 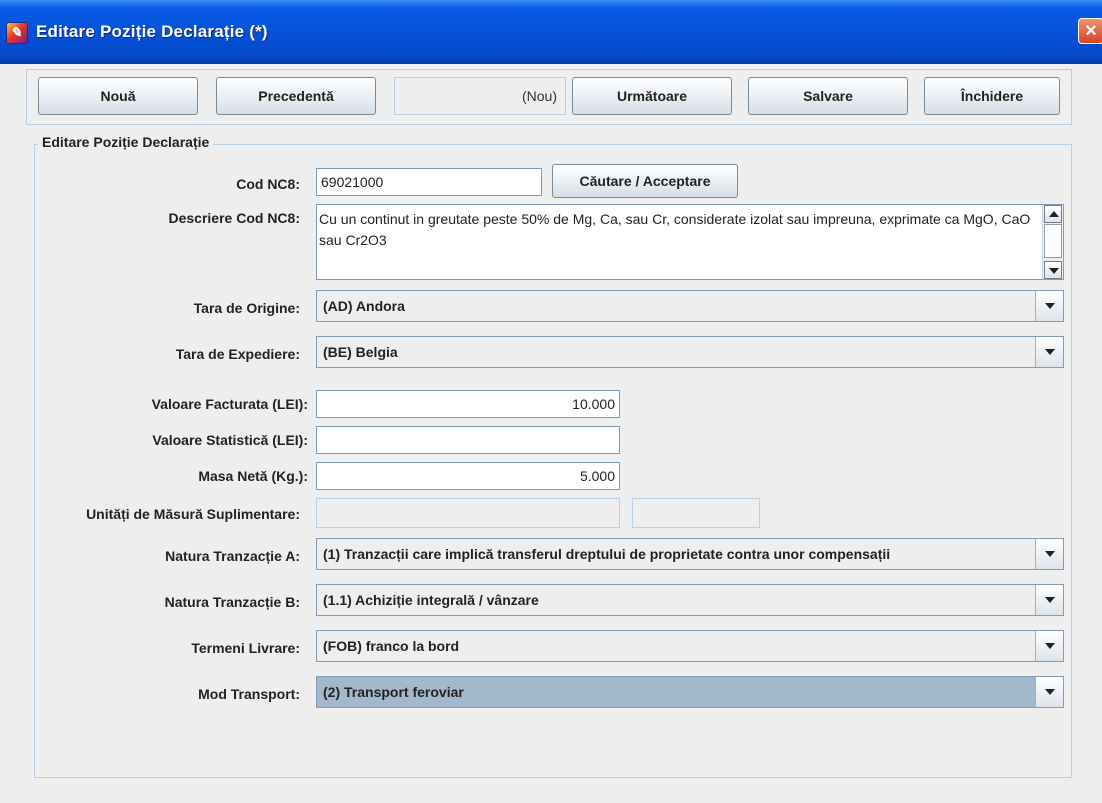 What do you see at coordinates (1053, 214) in the screenshot?
I see `scroll-up-icon` at bounding box center [1053, 214].